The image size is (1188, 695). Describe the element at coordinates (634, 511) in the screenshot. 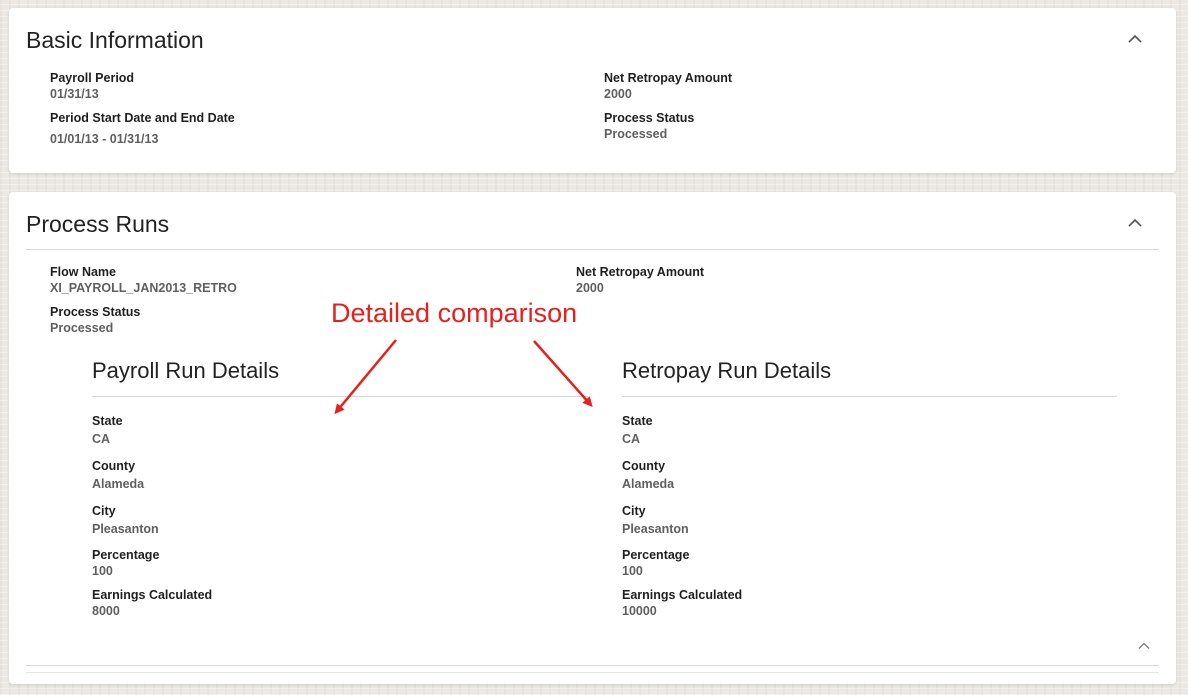

I see `retropay-city-label: City` at that location.